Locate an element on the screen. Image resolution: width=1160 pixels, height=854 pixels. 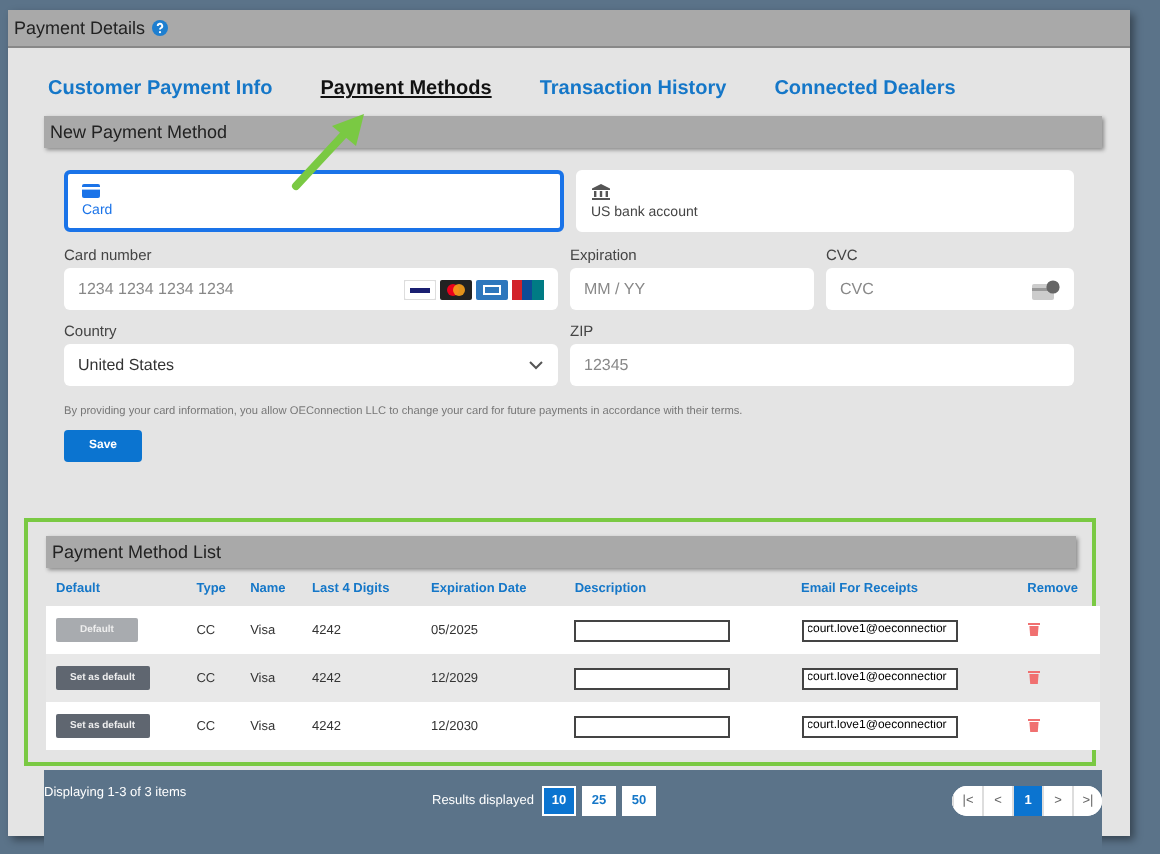
panel-title: Payment Details is located at coordinates (80, 28).